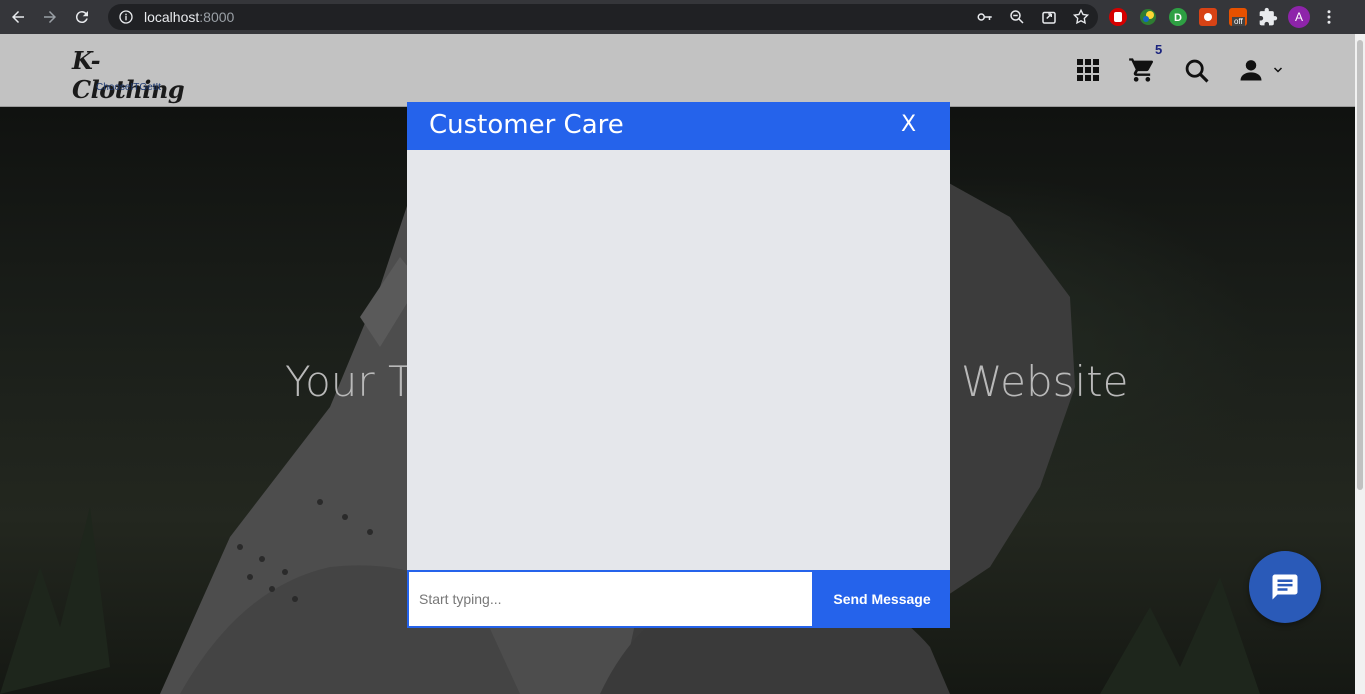 This screenshot has width=1365, height=694. I want to click on reload-button, so click(82, 17).